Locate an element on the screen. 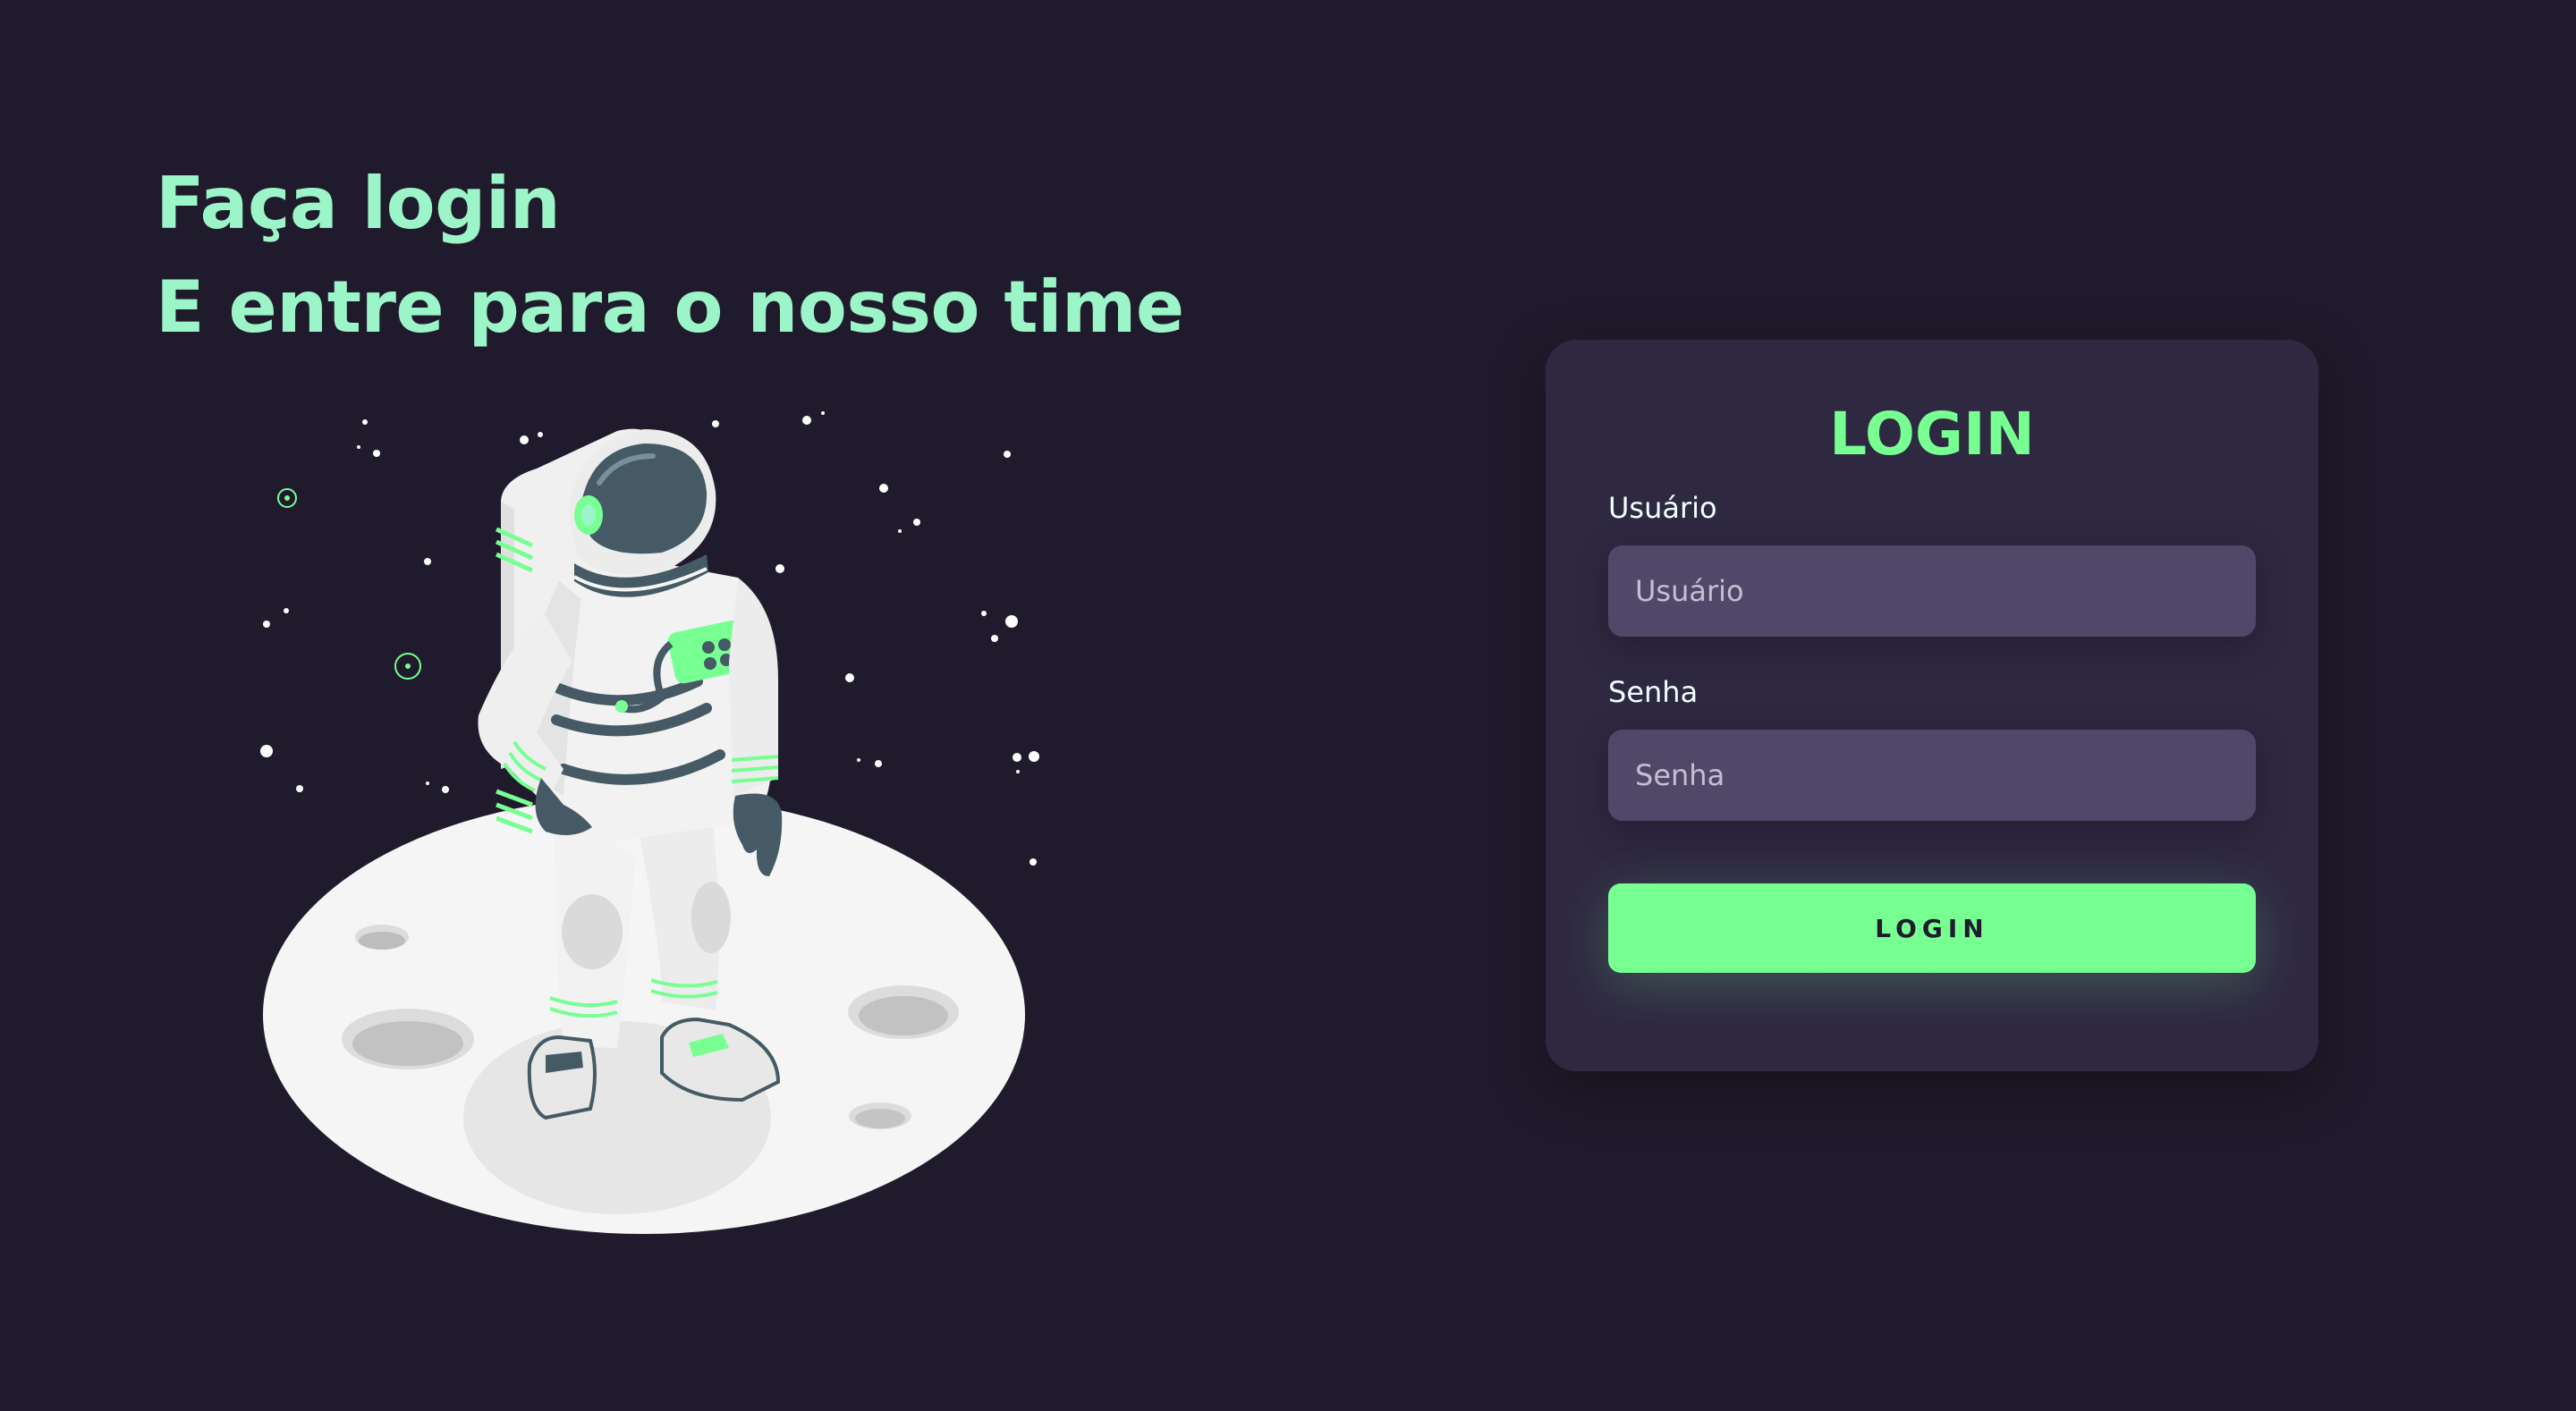 This screenshot has height=1411, width=2576. login-button: LOGIN is located at coordinates (1932, 928).